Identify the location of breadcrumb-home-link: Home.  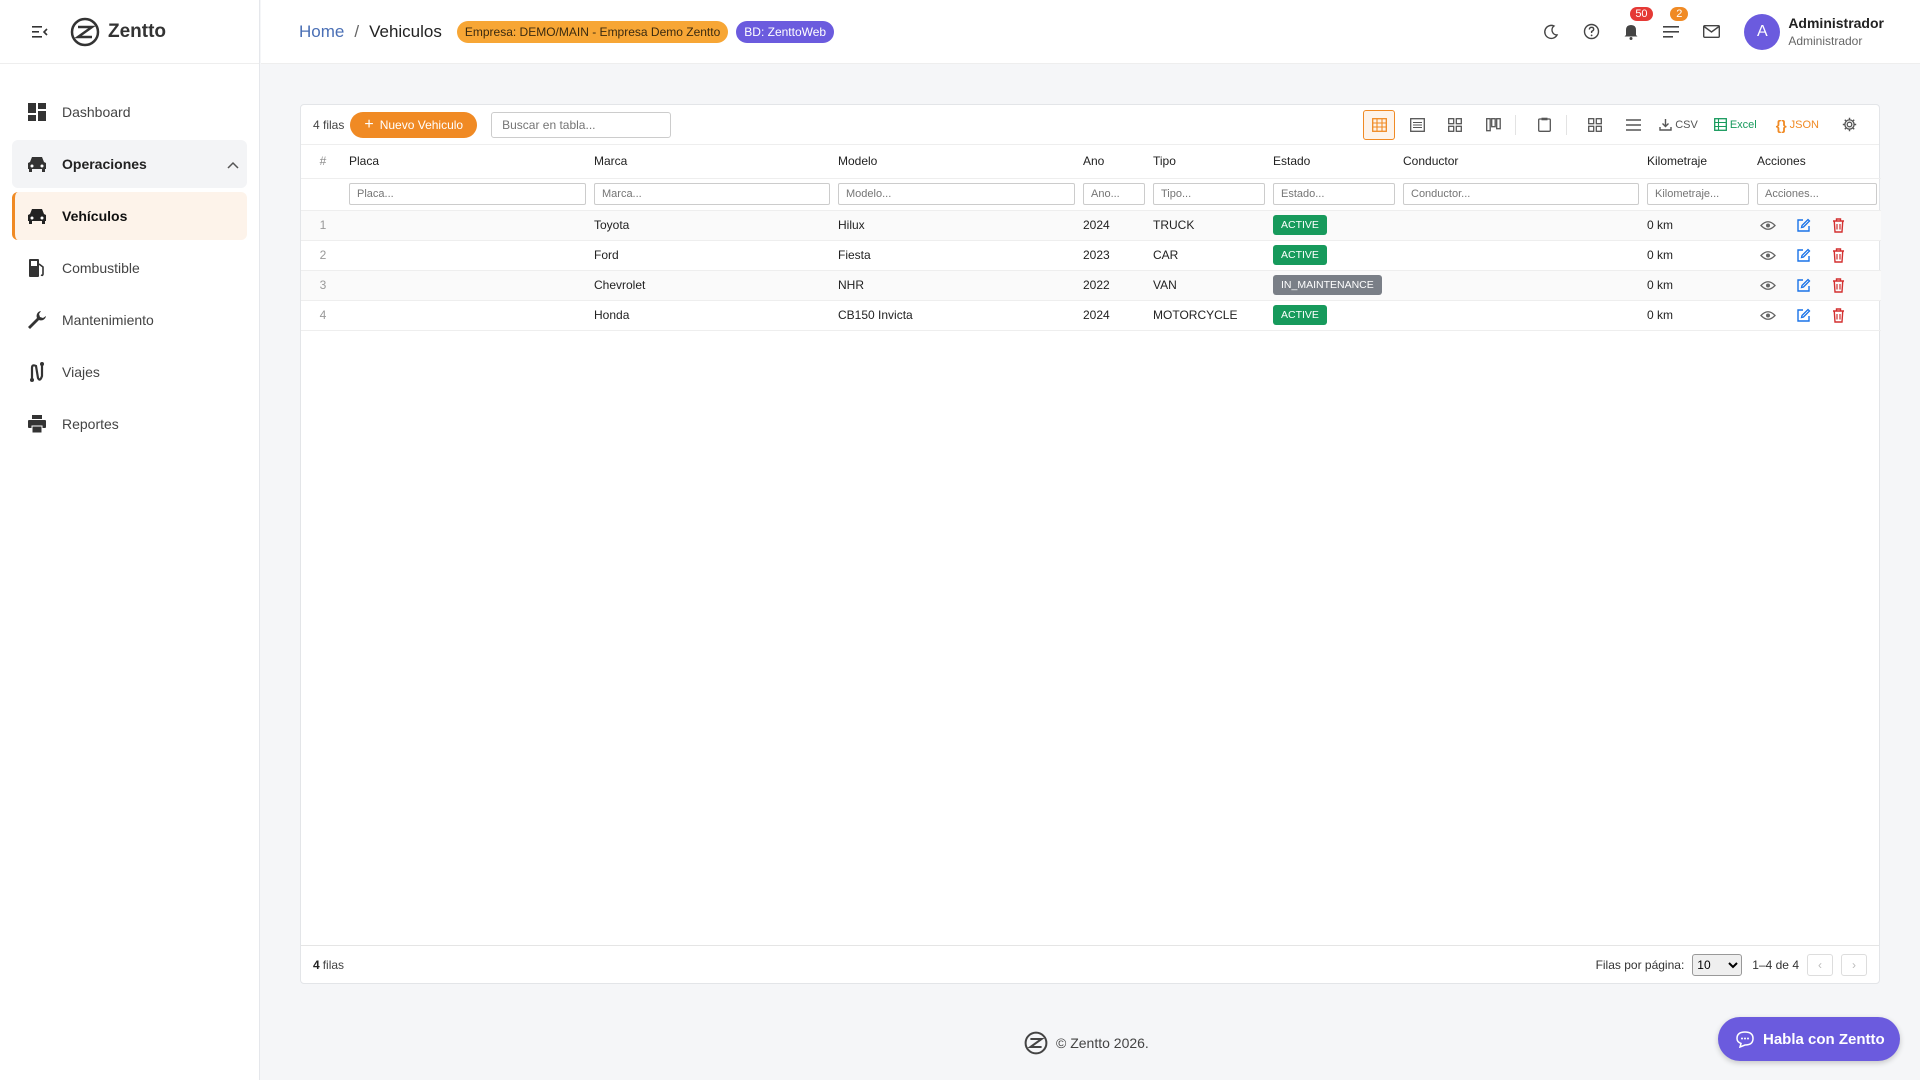
(321, 32).